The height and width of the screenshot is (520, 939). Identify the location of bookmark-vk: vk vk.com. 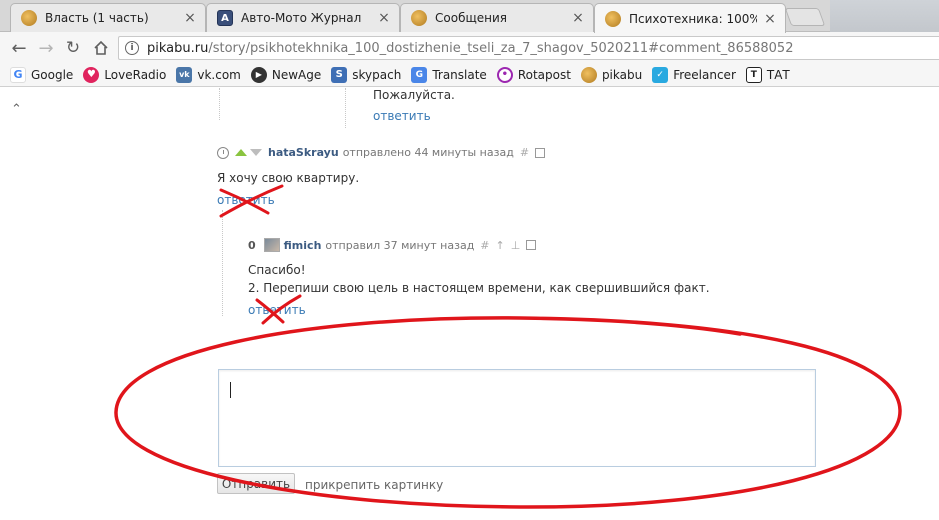
(208, 74).